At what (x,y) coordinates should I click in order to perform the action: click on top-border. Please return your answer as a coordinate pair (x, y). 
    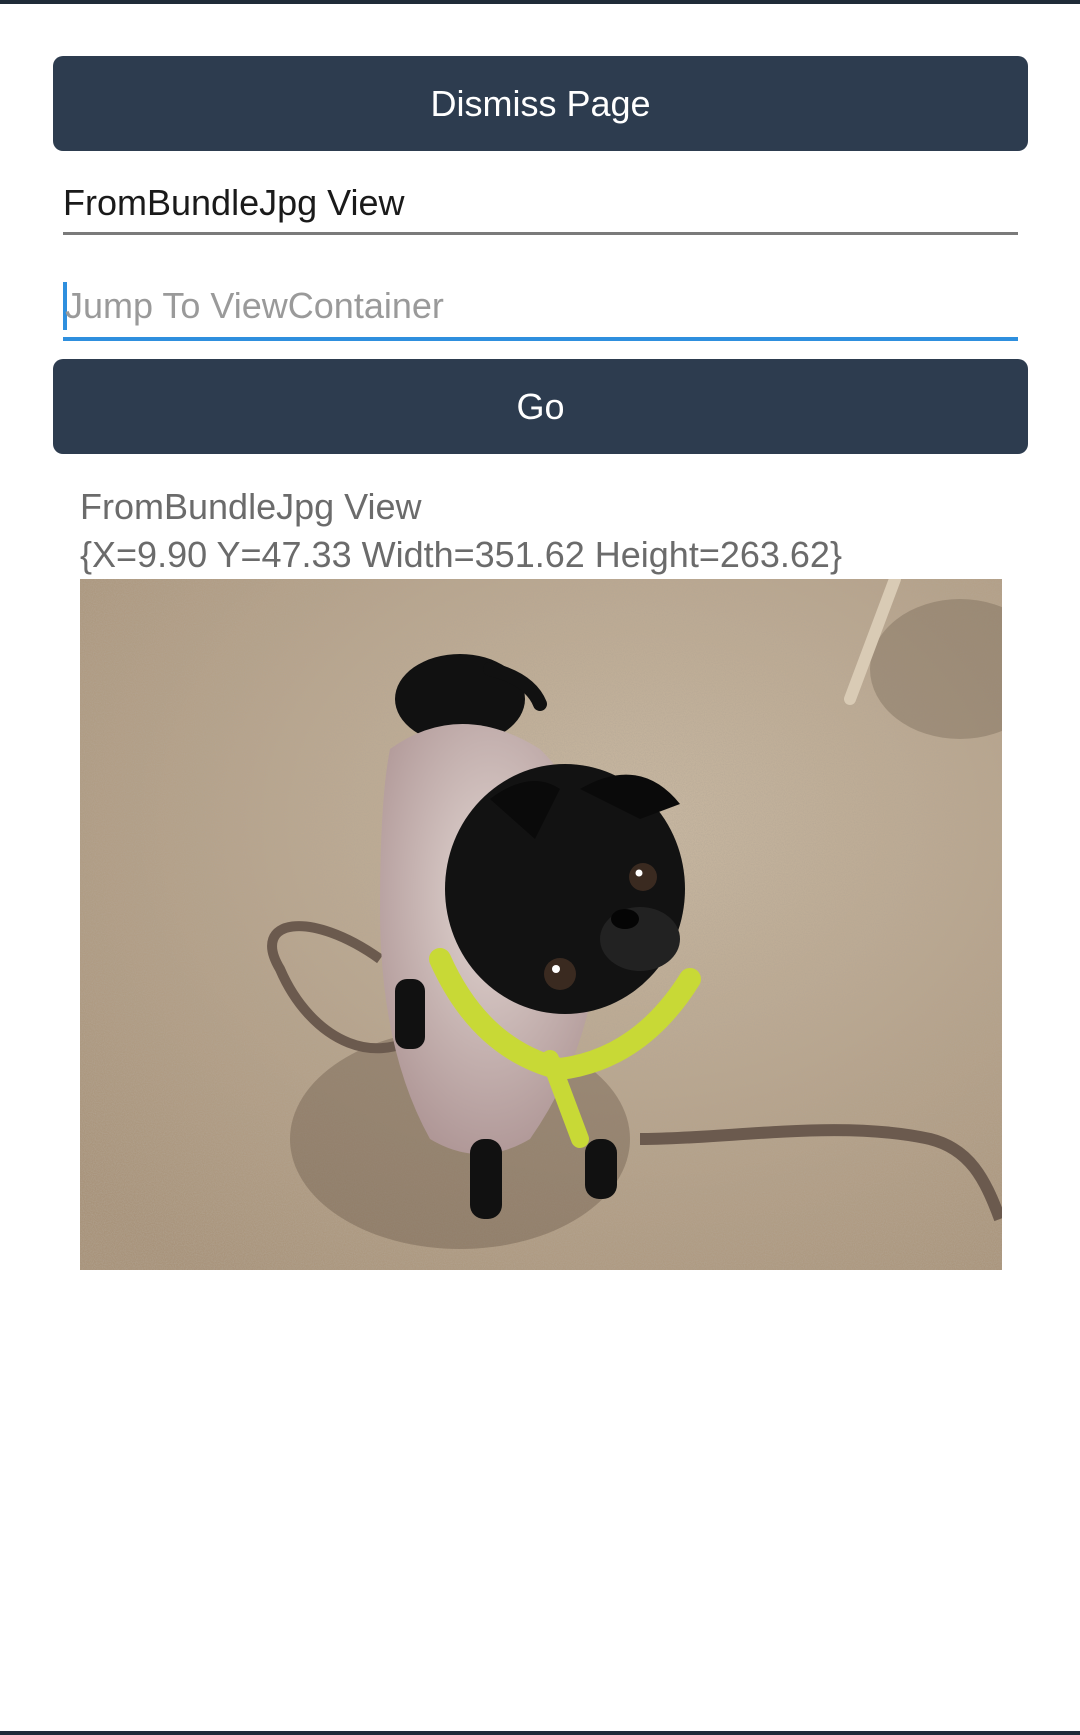
    Looking at the image, I should click on (540, 2).